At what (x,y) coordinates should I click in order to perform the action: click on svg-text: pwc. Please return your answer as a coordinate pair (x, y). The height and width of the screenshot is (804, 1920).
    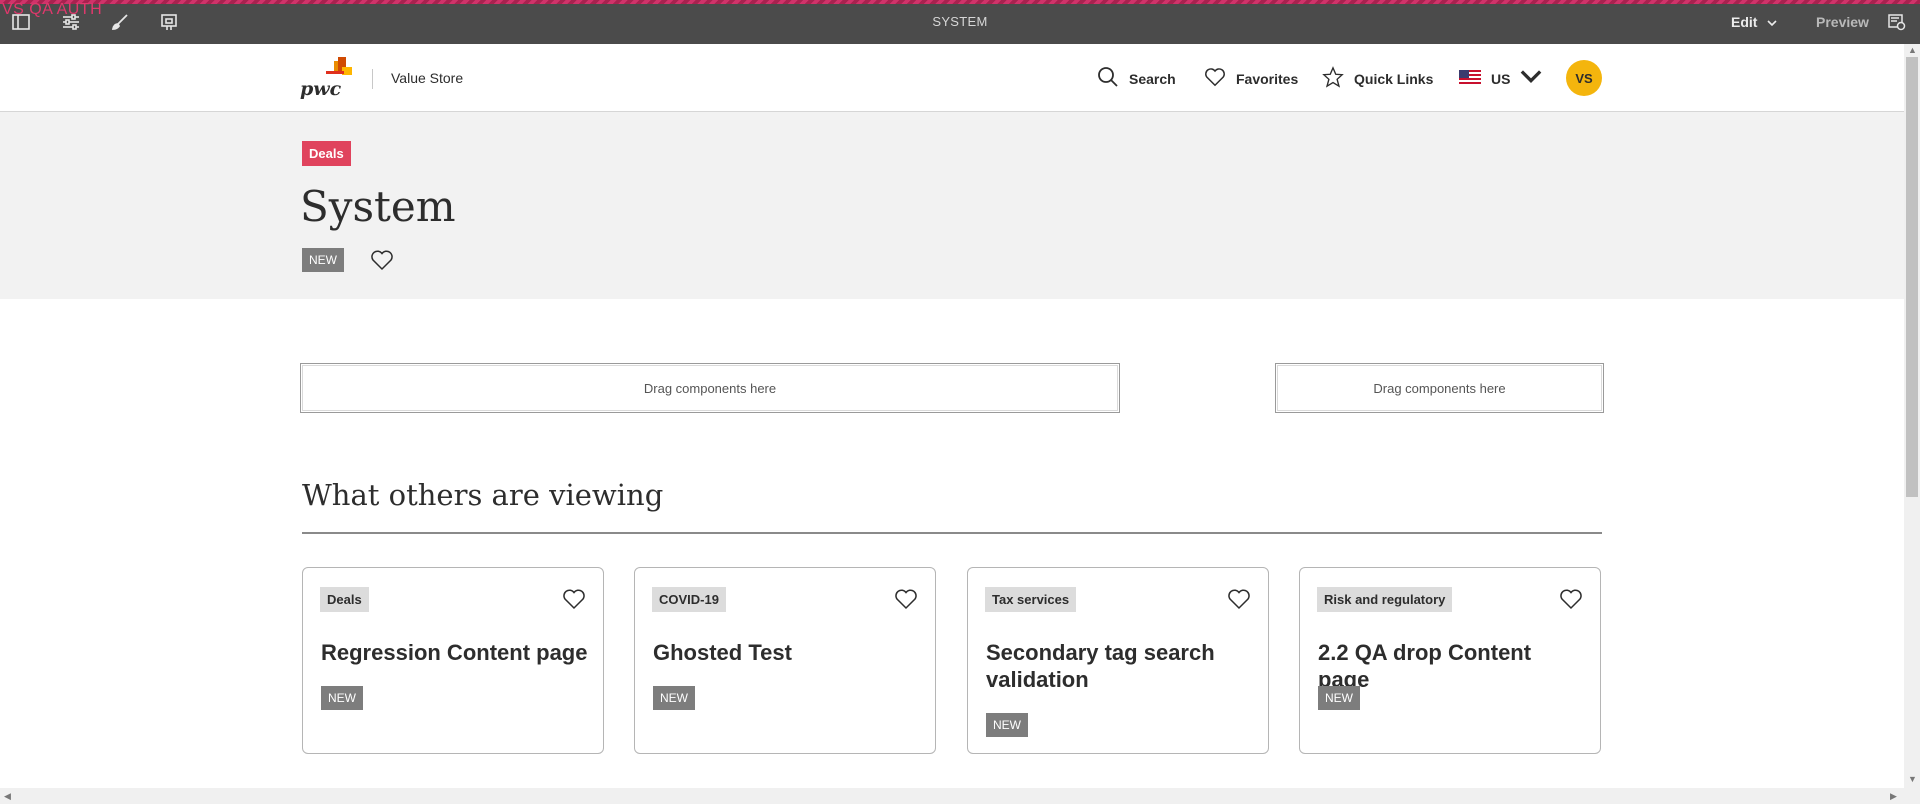
    Looking at the image, I should click on (321, 88).